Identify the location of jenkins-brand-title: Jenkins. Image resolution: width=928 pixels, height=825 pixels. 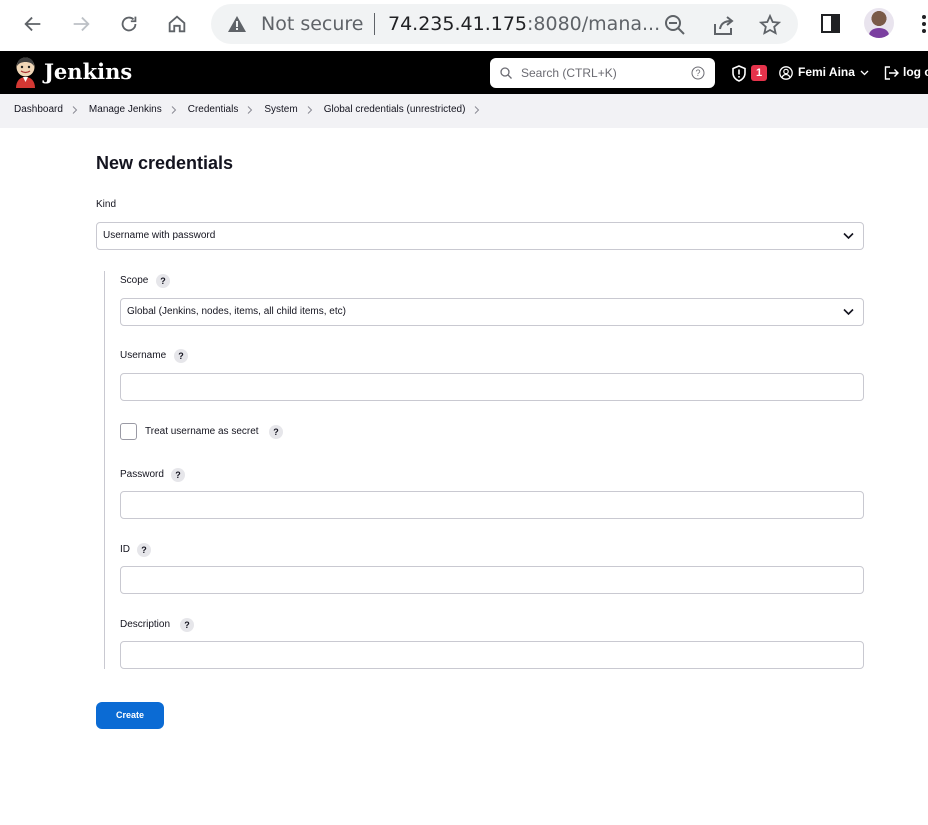
(88, 71).